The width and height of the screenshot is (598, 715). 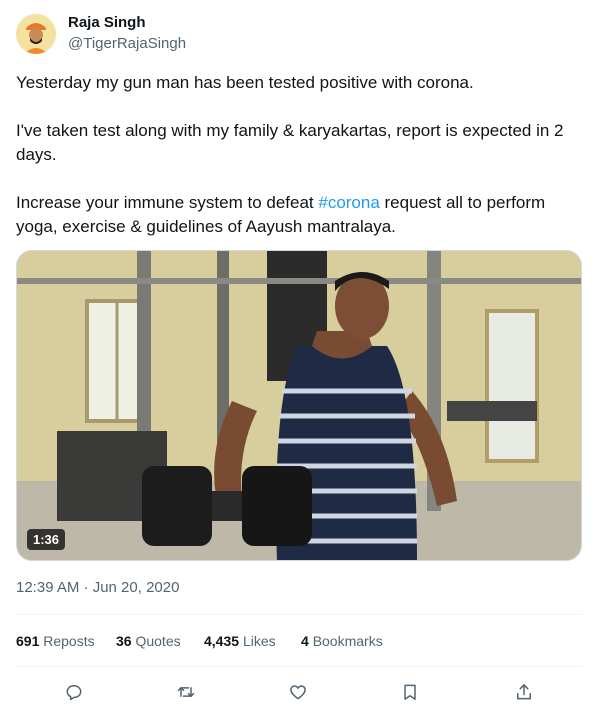 I want to click on video-duration-badge: 1:36, so click(x=46, y=539).